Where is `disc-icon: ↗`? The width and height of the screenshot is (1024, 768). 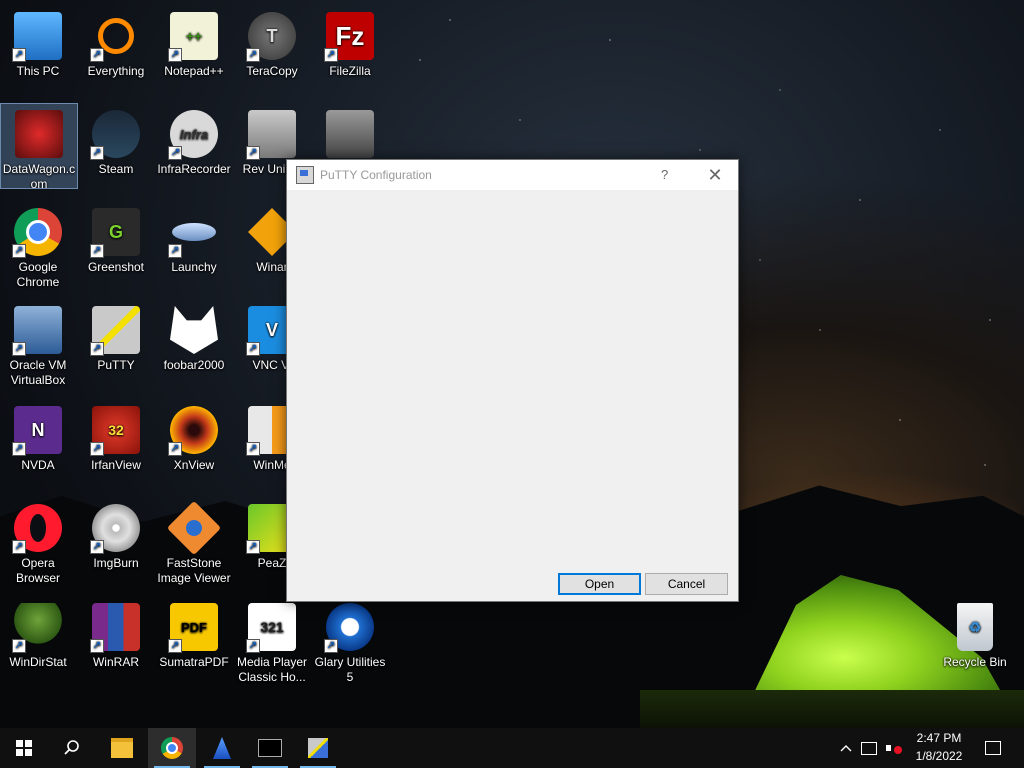
disc-icon: ↗ is located at coordinates (115, 529).